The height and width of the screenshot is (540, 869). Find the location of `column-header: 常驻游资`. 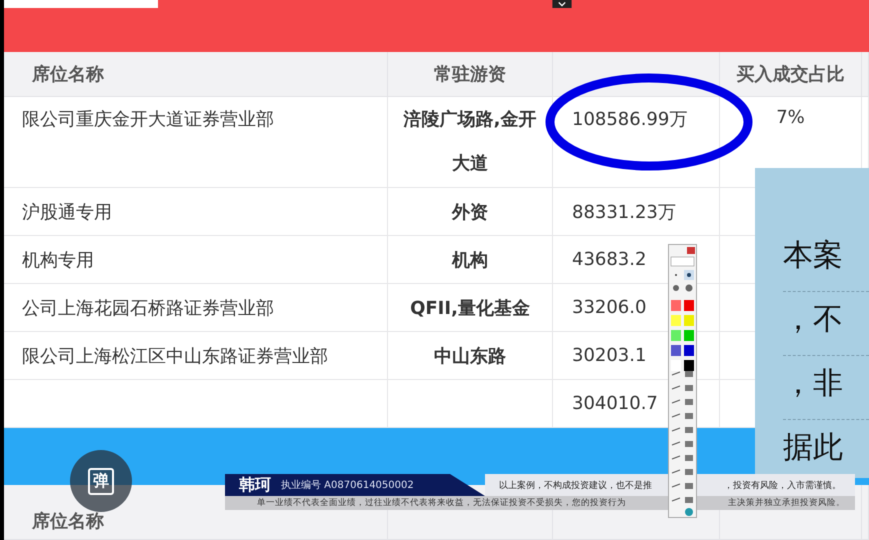

column-header: 常驻游资 is located at coordinates (470, 74).